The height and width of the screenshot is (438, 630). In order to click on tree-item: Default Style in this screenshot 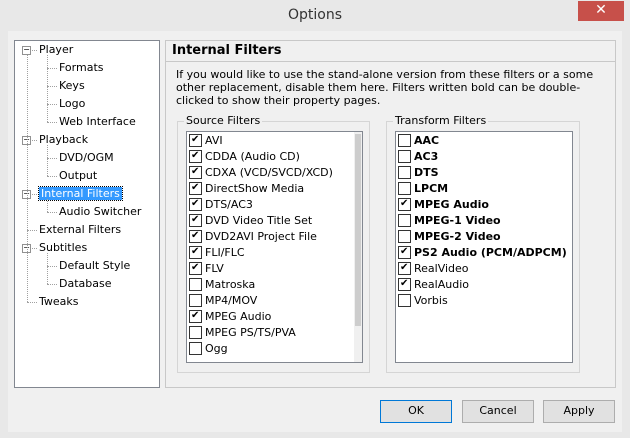, I will do `click(94, 266)`.